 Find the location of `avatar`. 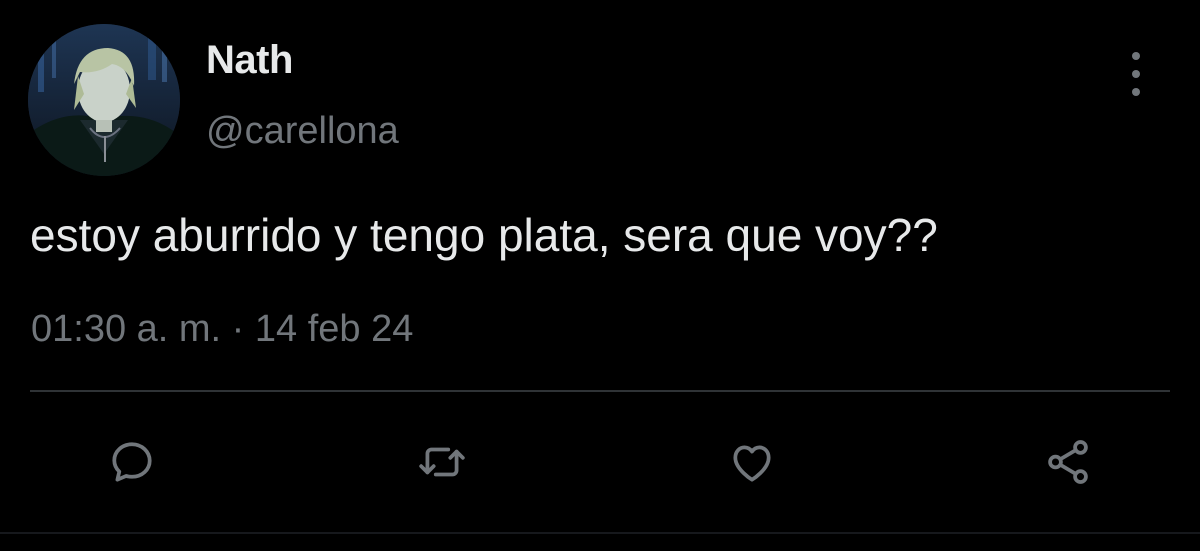

avatar is located at coordinates (104, 100).